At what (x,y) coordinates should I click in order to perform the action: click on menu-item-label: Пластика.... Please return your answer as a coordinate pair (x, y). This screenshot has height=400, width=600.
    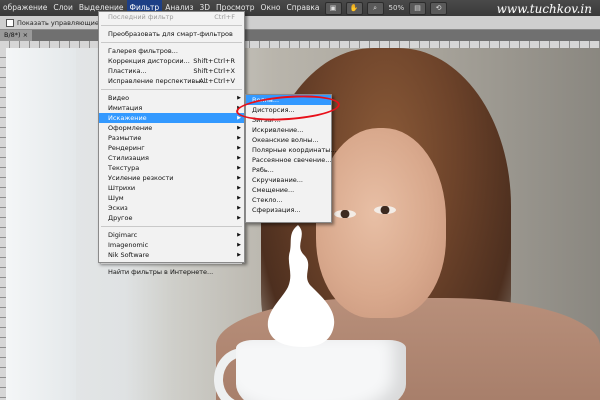
    Looking at the image, I should click on (127, 71).